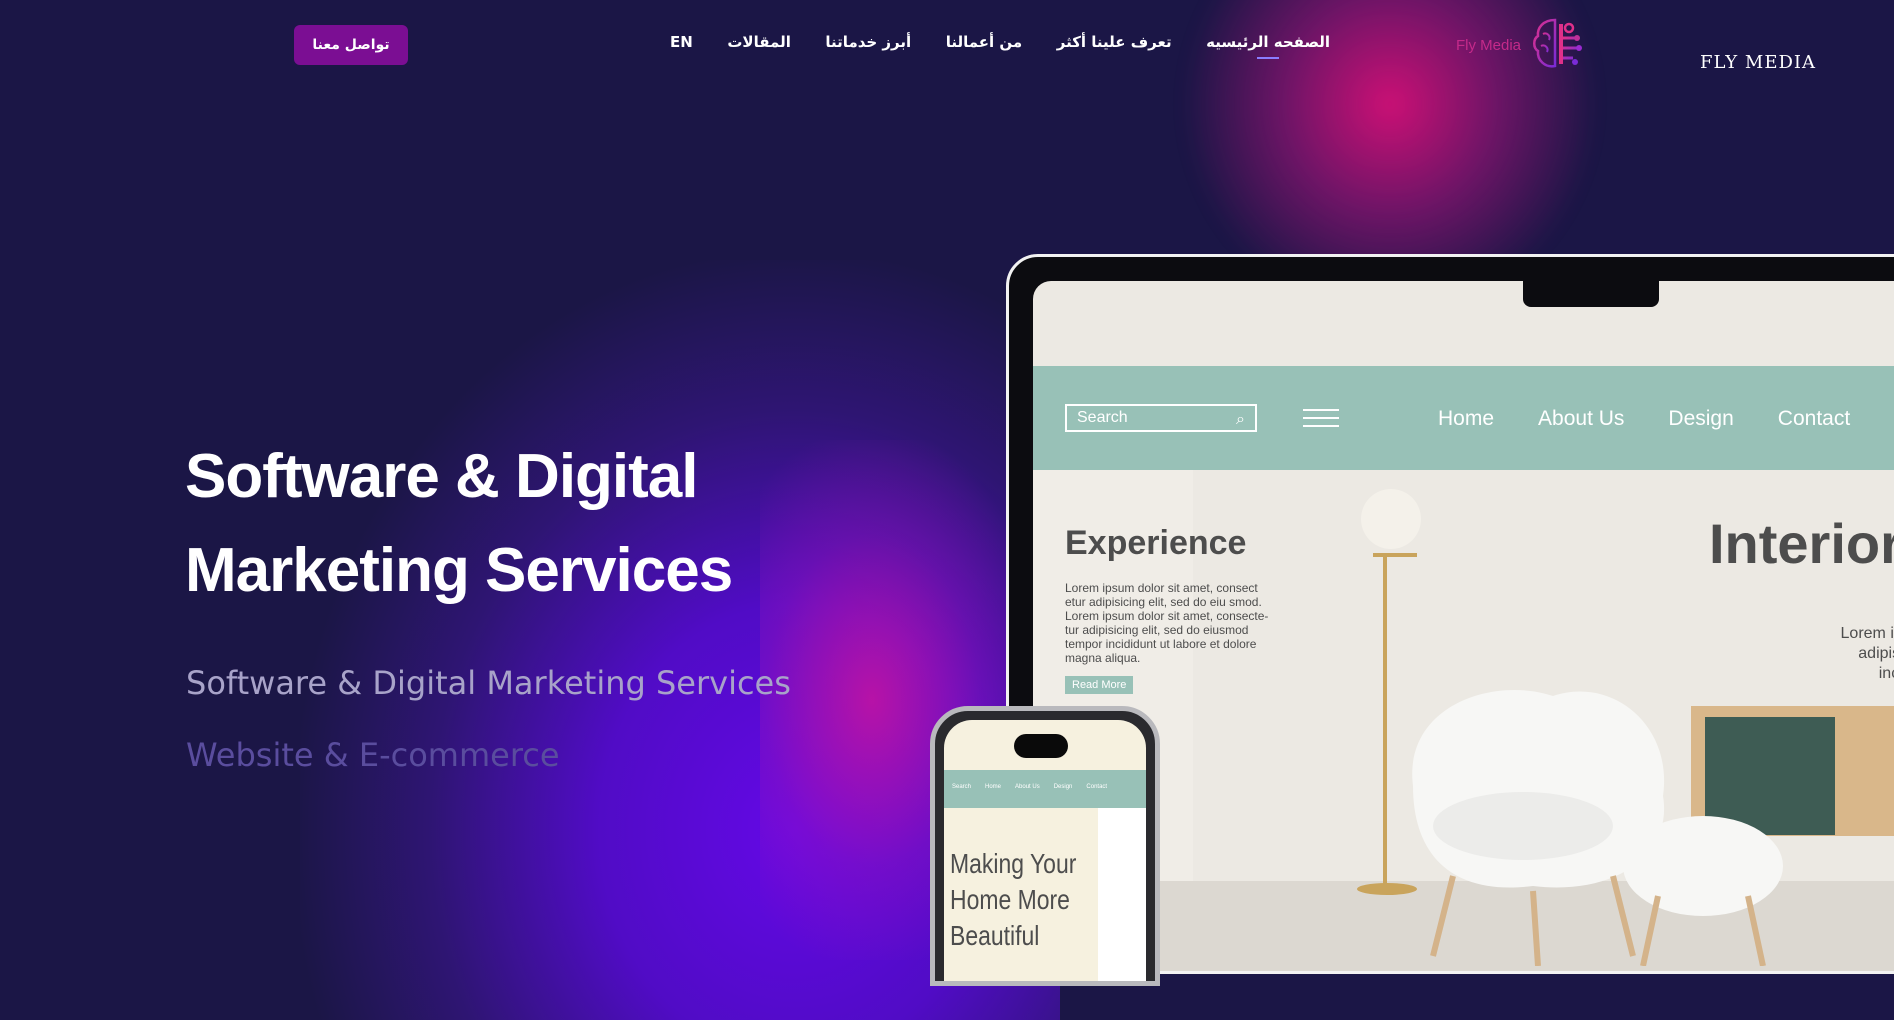  What do you see at coordinates (1581, 418) in the screenshot?
I see `mockup-link-about: About Us` at bounding box center [1581, 418].